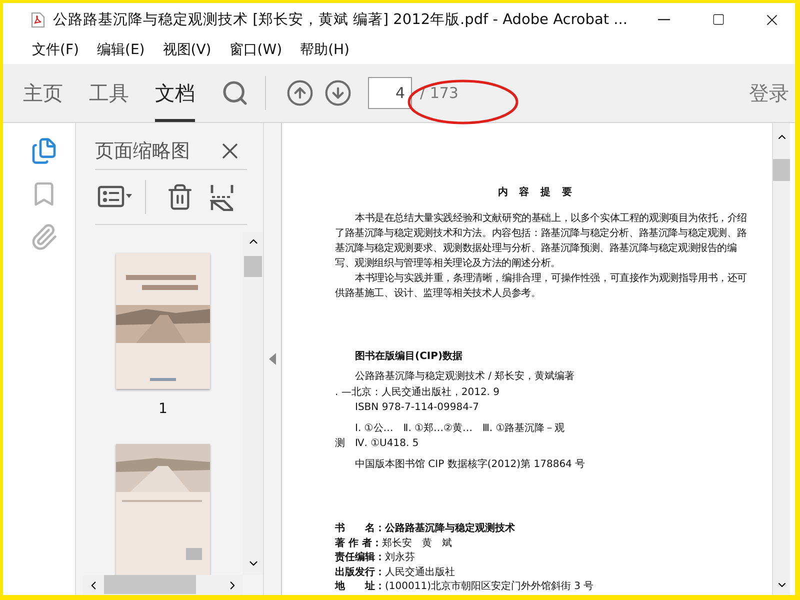 This screenshot has height=600, width=800. What do you see at coordinates (300, 93) in the screenshot?
I see `up-arrow-icon` at bounding box center [300, 93].